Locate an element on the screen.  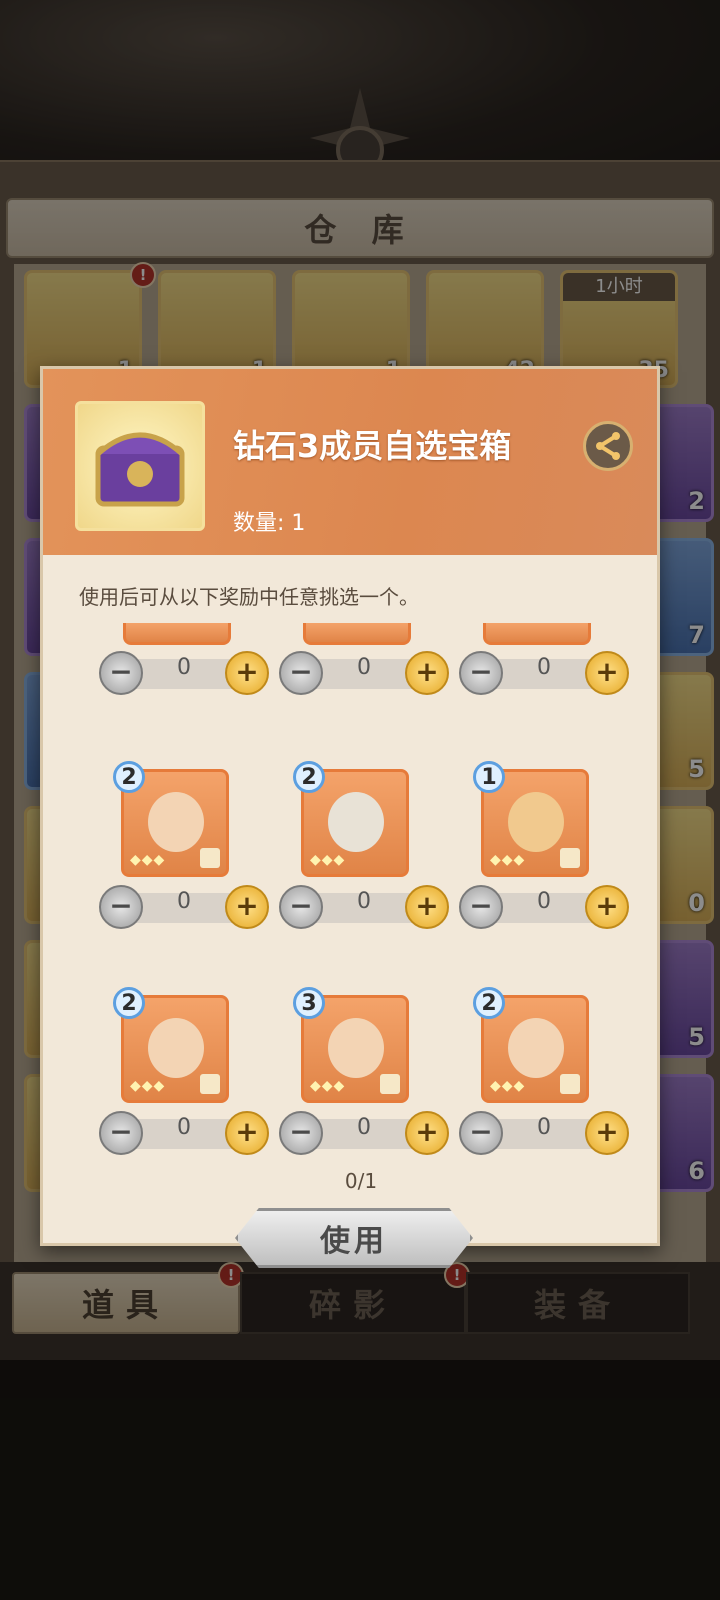
hero-rank-badge: 3 is located at coordinates (309, 1003).